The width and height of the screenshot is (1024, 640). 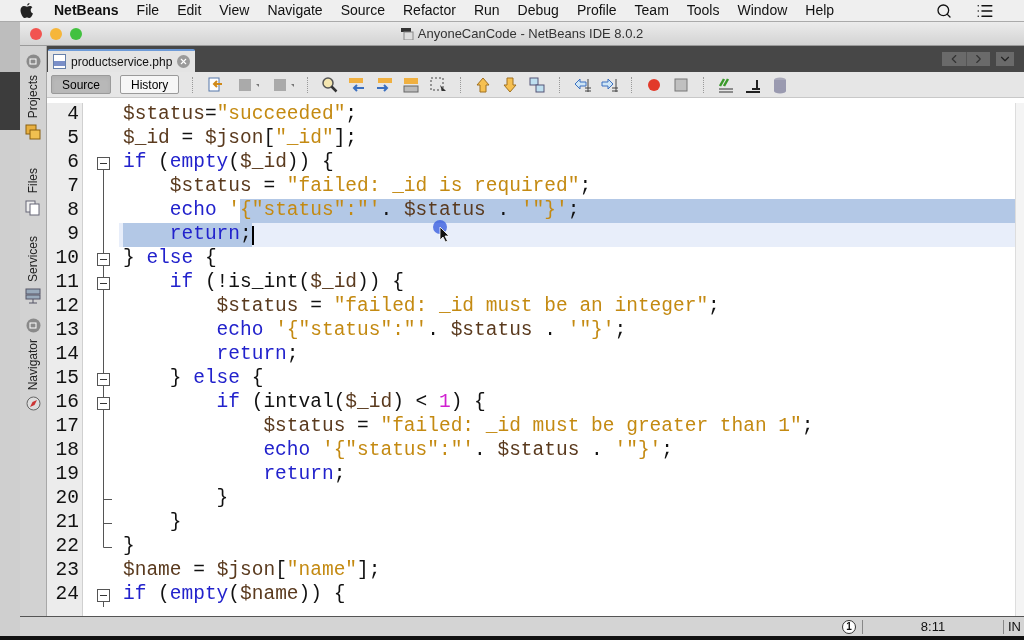 I want to click on line-number: 4, so click(x=73, y=115).